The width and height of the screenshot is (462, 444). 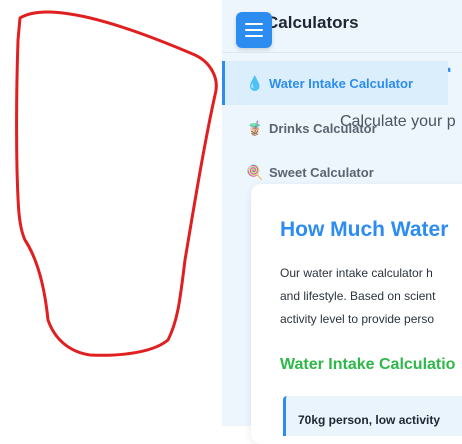 What do you see at coordinates (323, 128) in the screenshot?
I see `sidebar-item-label: Drinks Calculator` at bounding box center [323, 128].